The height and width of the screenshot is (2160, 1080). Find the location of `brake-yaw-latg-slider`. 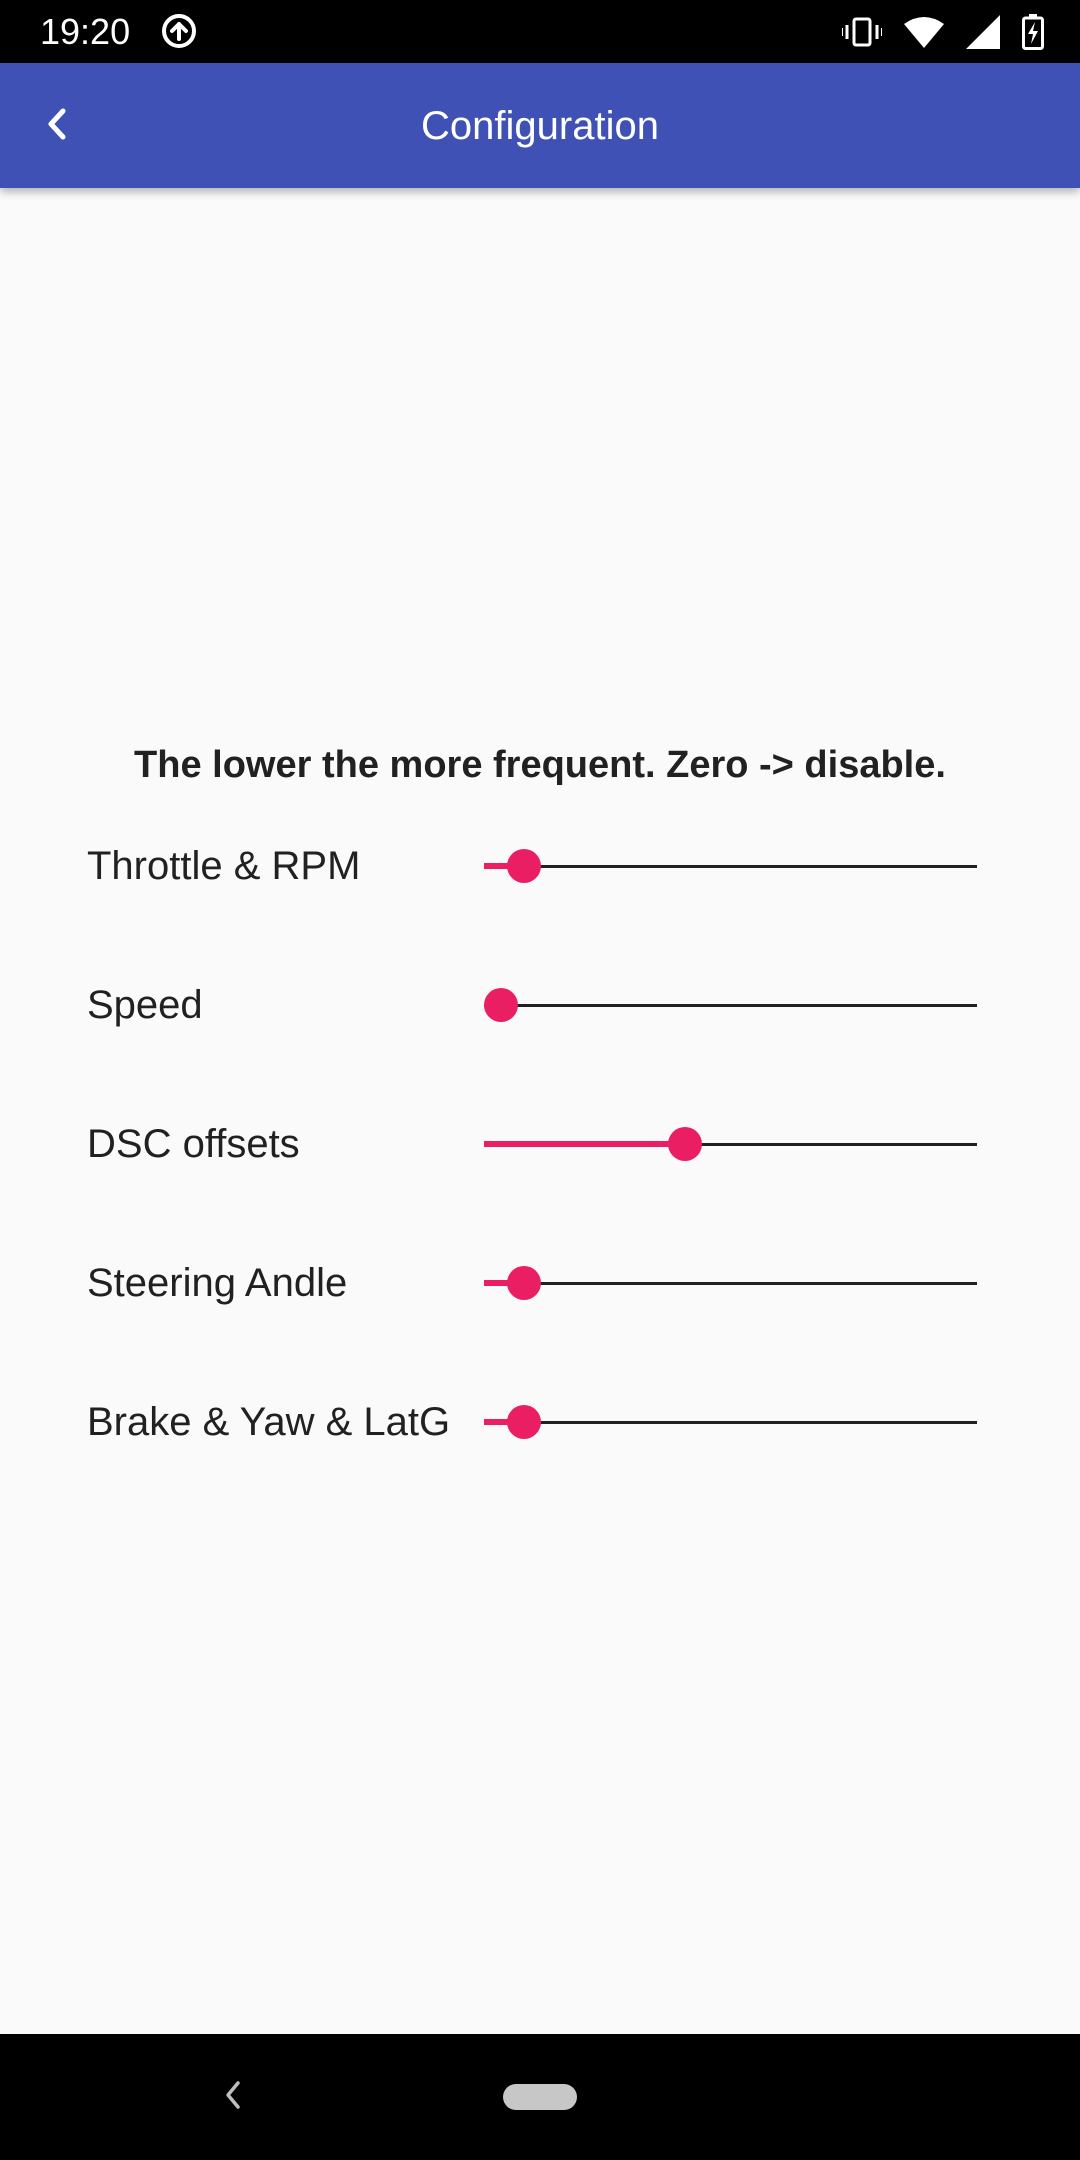

brake-yaw-latg-slider is located at coordinates (730, 1422).